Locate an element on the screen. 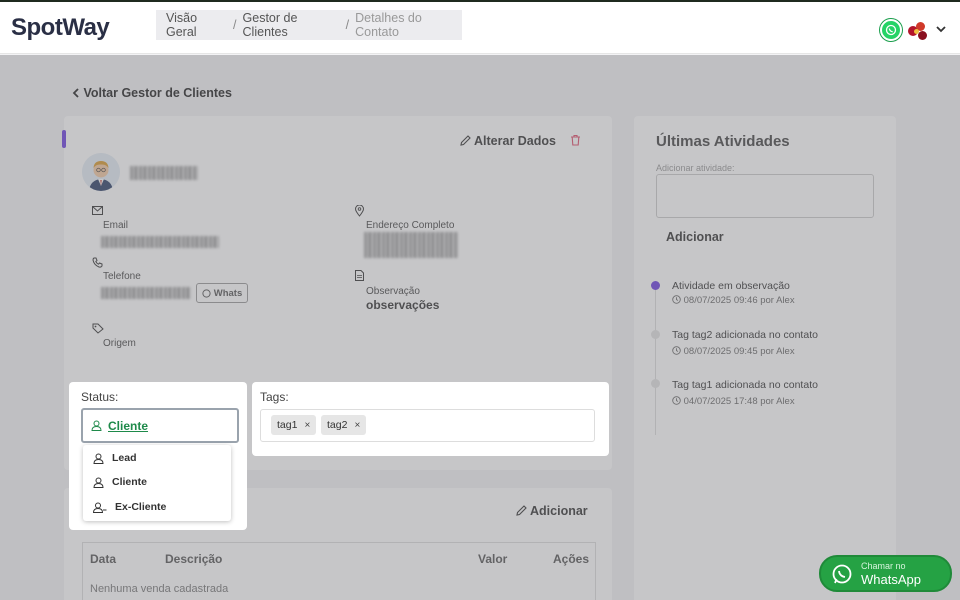 This screenshot has width=960, height=600. whatsapp-icon is located at coordinates (842, 574).